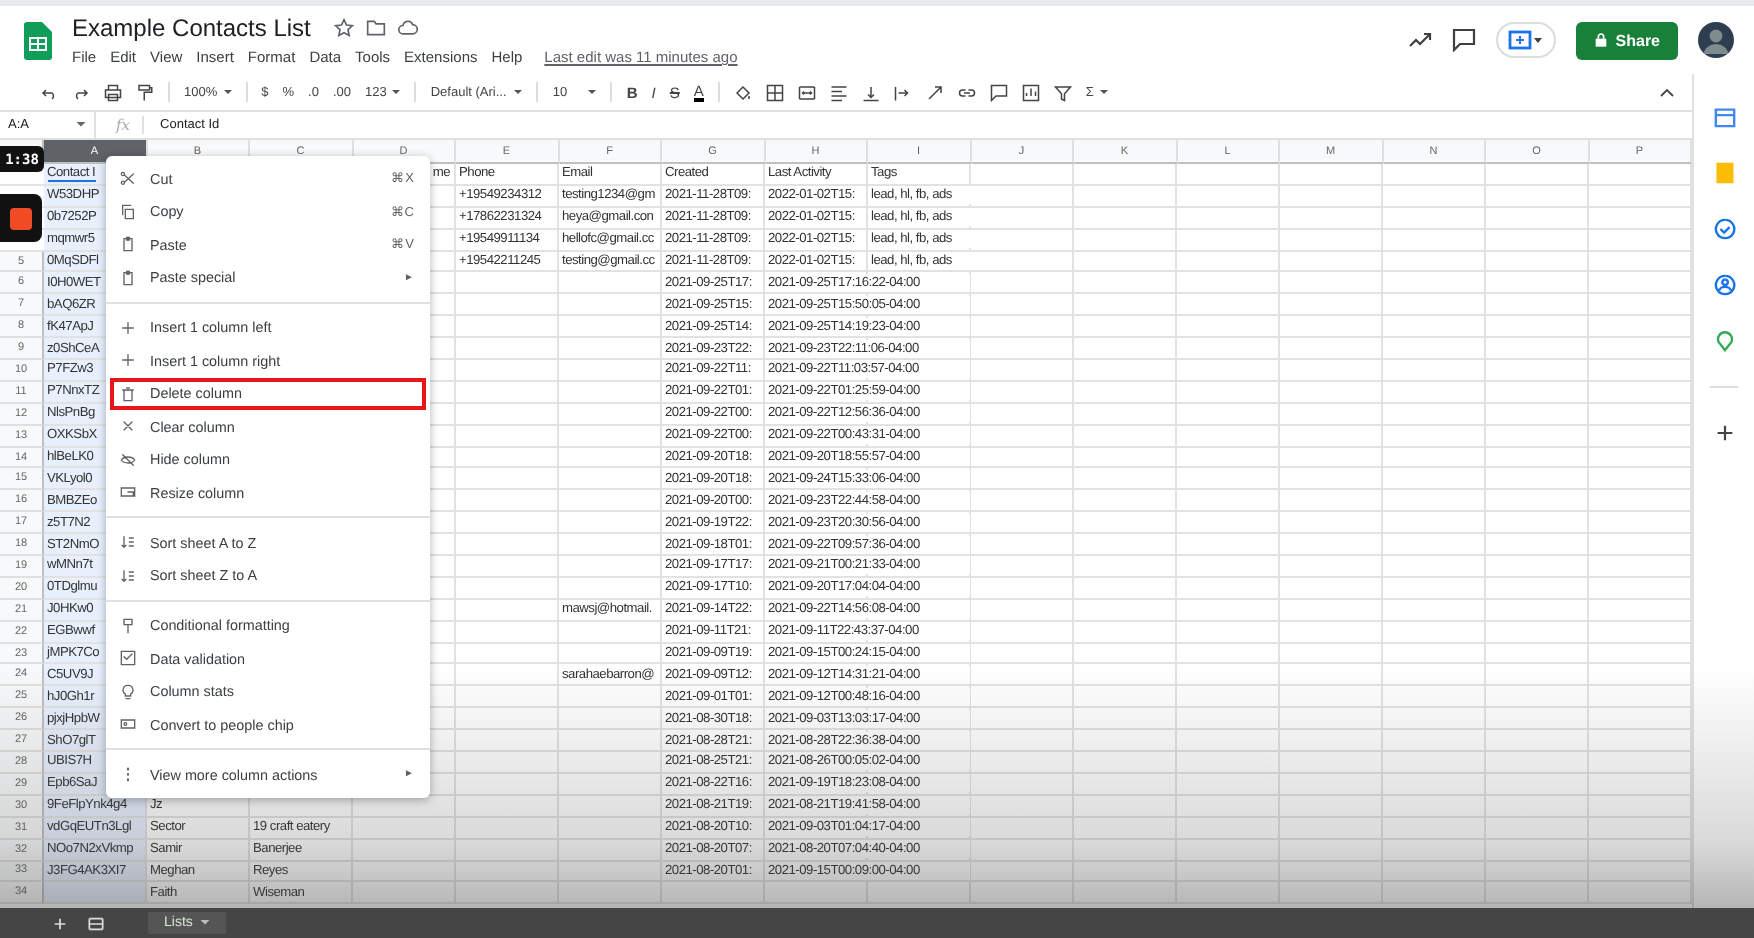 The height and width of the screenshot is (938, 1754). What do you see at coordinates (1724, 229) in the screenshot?
I see `tasks-icon` at bounding box center [1724, 229].